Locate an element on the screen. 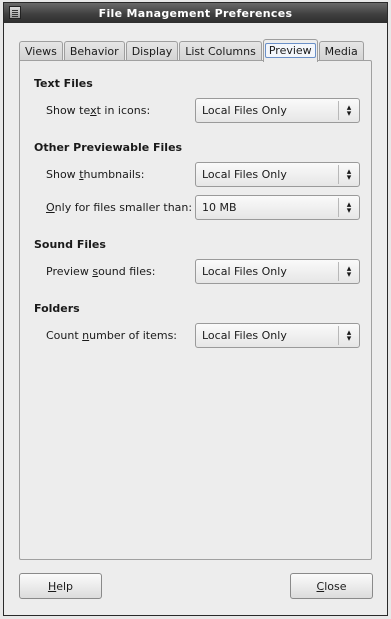 This screenshot has width=391, height=619. tab-label: Display is located at coordinates (152, 51).